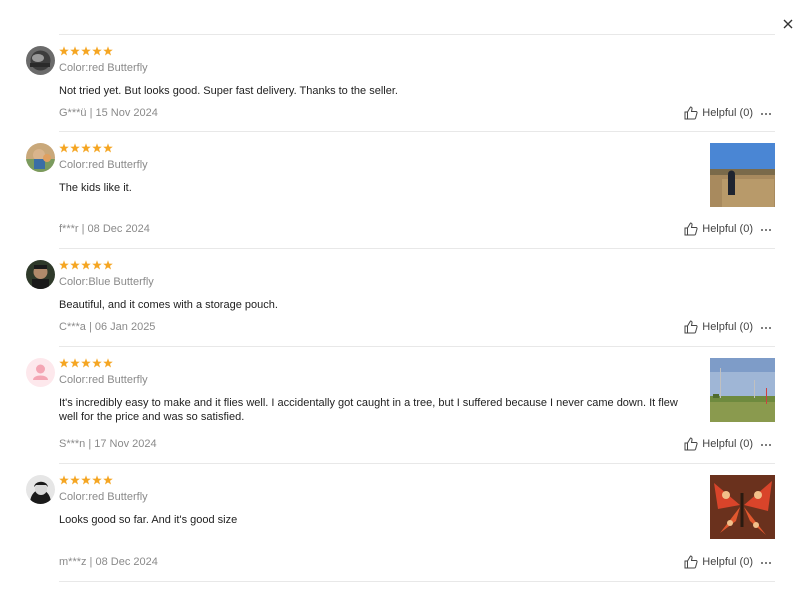 This screenshot has width=800, height=600. What do you see at coordinates (108, 562) in the screenshot?
I see `review-meta: m***z | 08 Dec 2024` at bounding box center [108, 562].